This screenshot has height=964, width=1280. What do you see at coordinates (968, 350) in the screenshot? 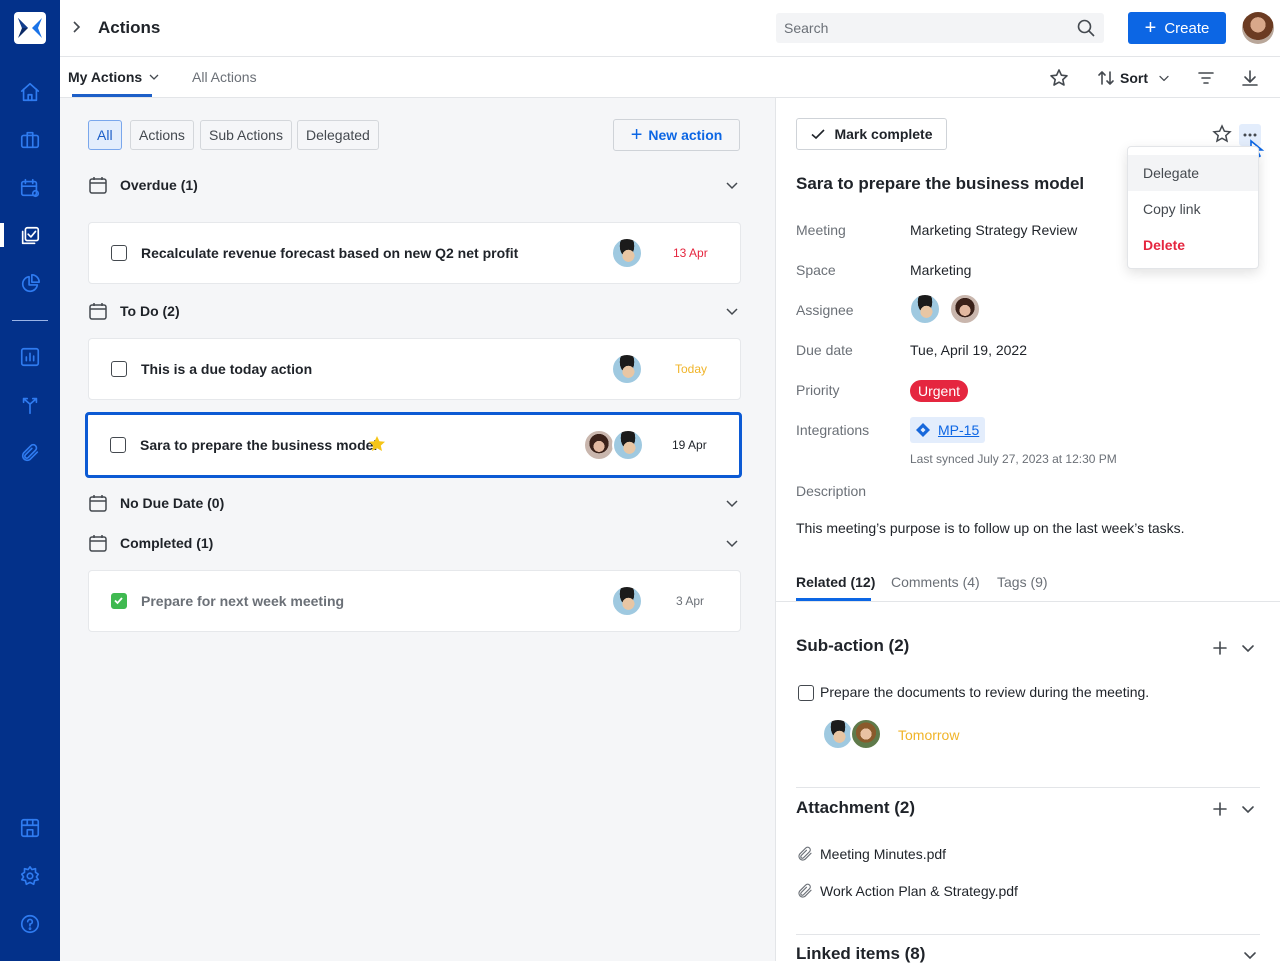
I see `due-date-value: Tue, April 19, 2022` at bounding box center [968, 350].